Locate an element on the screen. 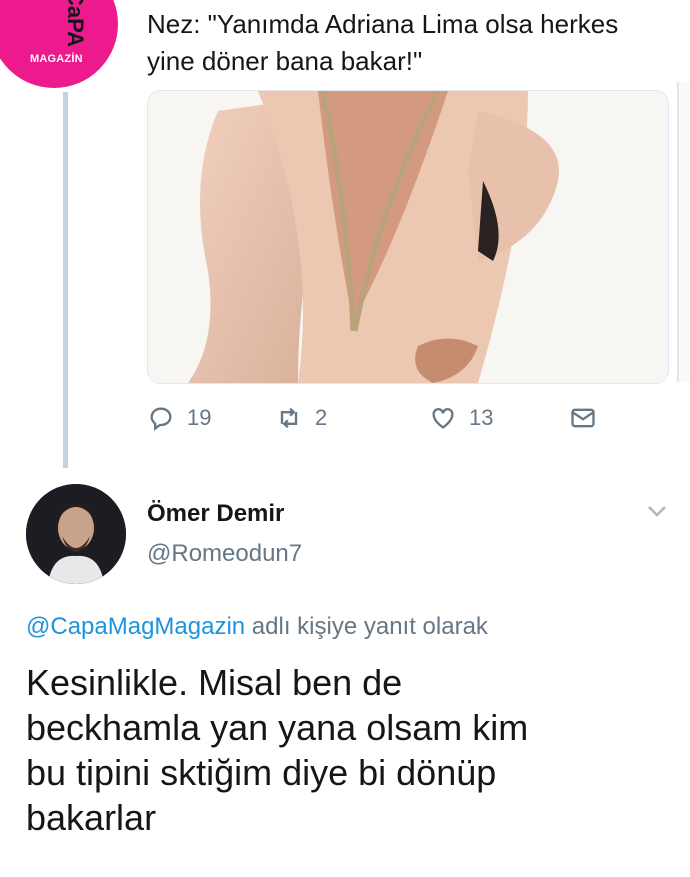  reply-author-handle: @Romeodun7 is located at coordinates (224, 554).